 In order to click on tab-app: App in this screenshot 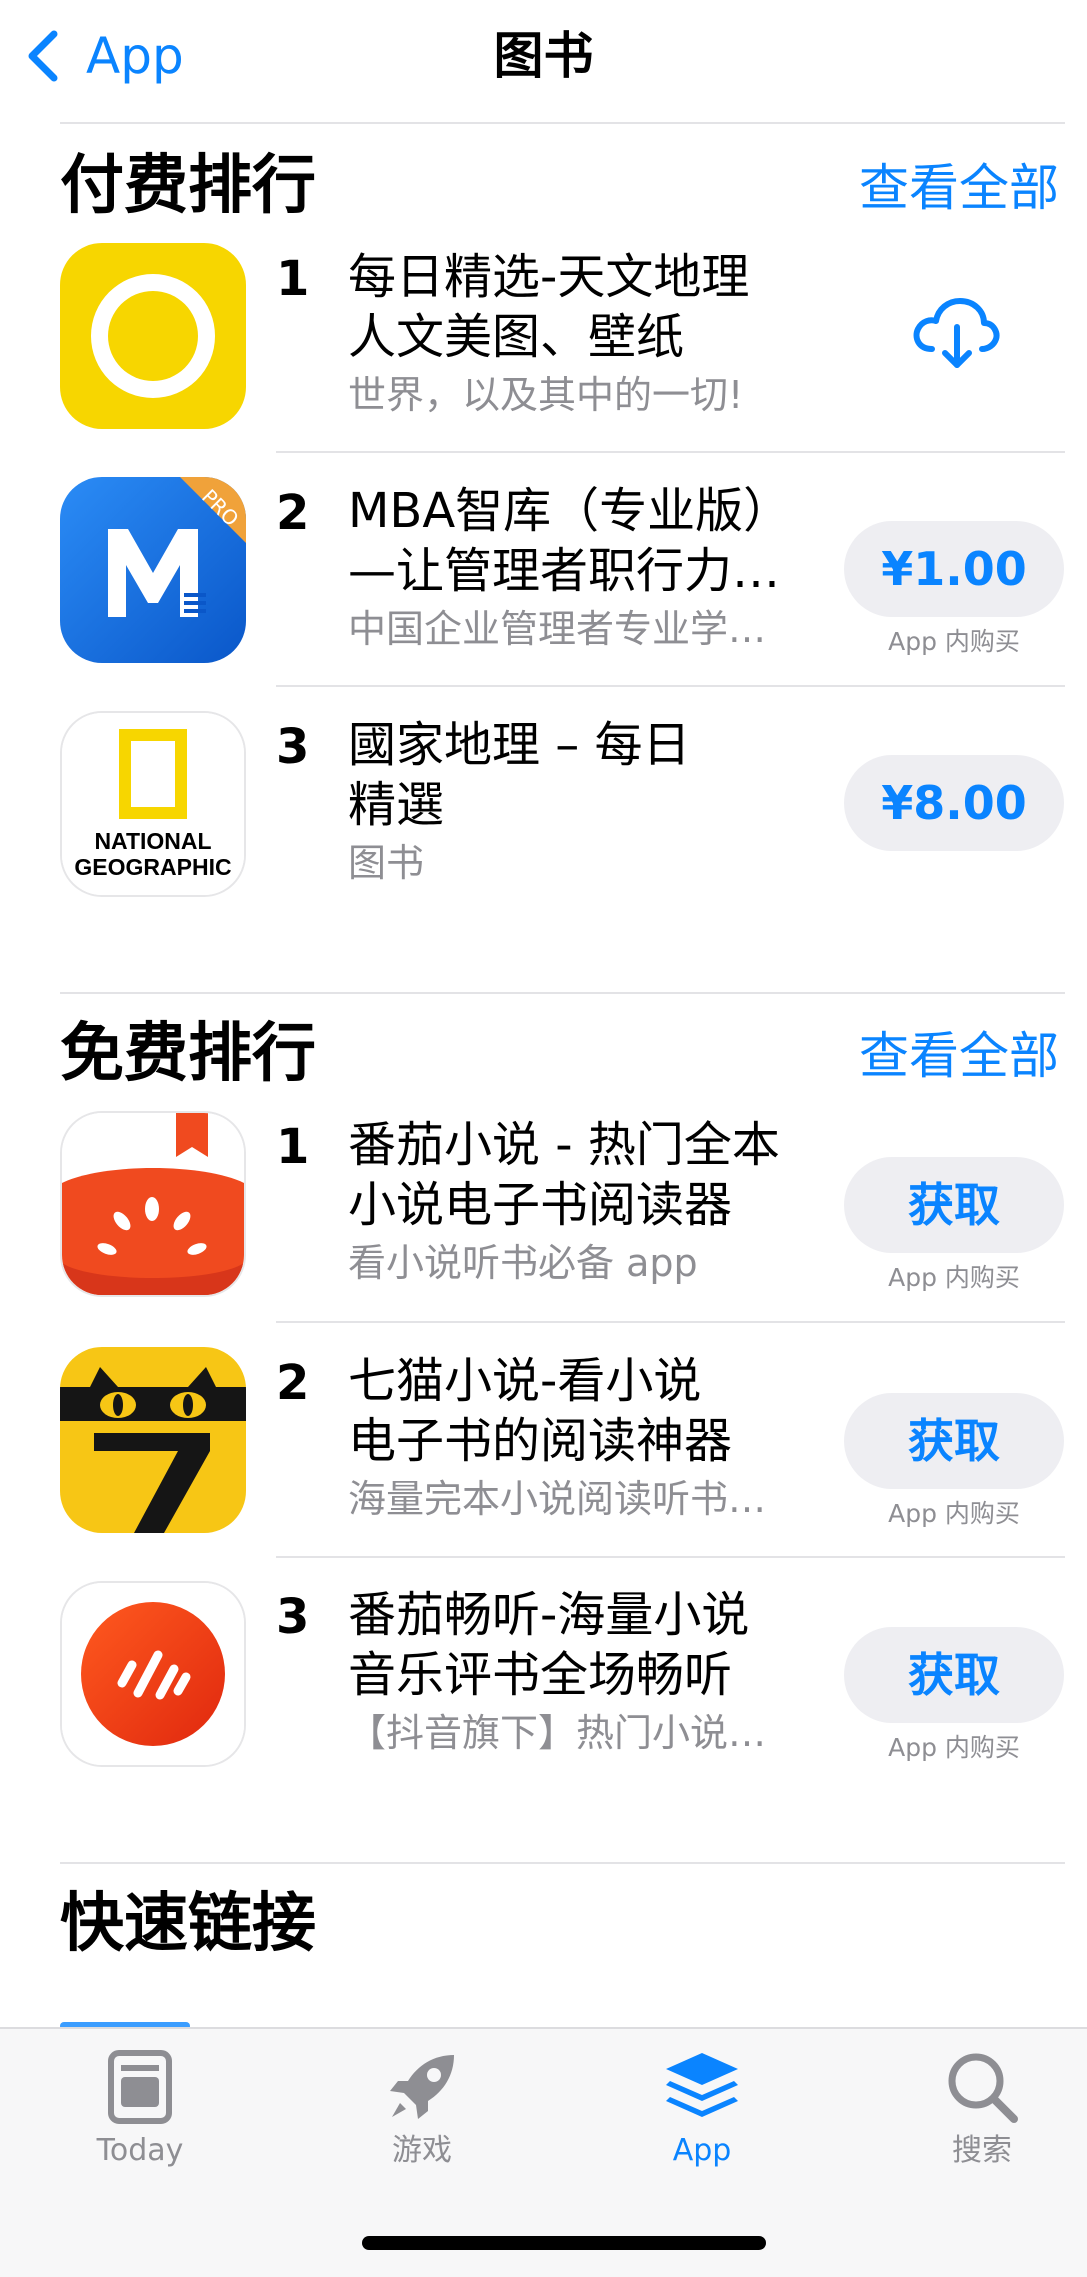, I will do `click(702, 2119)`.